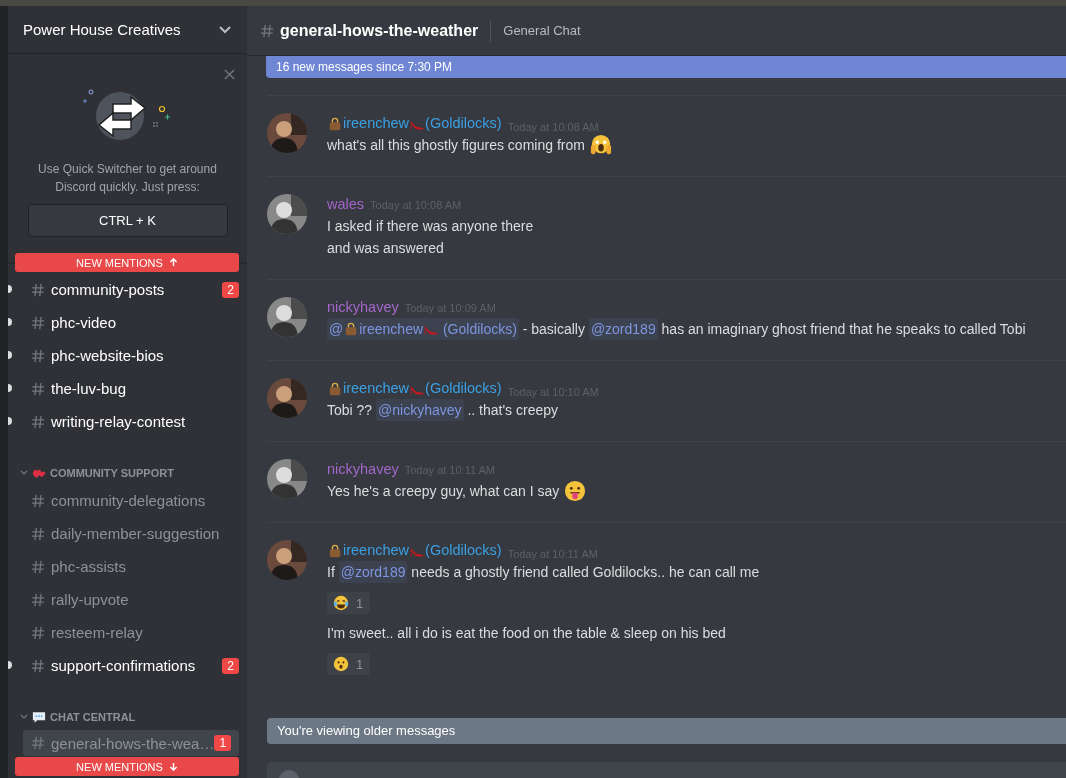 The width and height of the screenshot is (1066, 778). I want to click on close-icon, so click(229, 74).